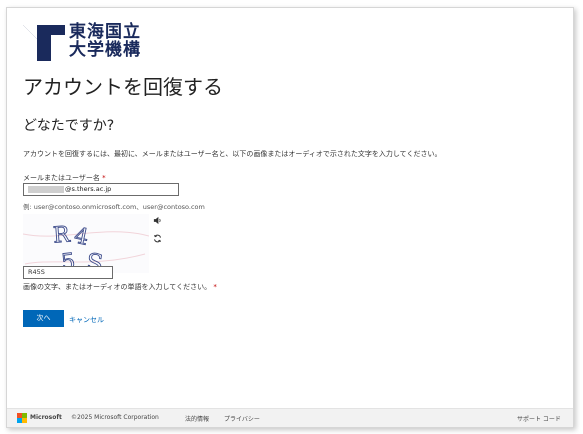  Describe the element at coordinates (46, 417) in the screenshot. I see `footer-brand: Microsoft` at that location.